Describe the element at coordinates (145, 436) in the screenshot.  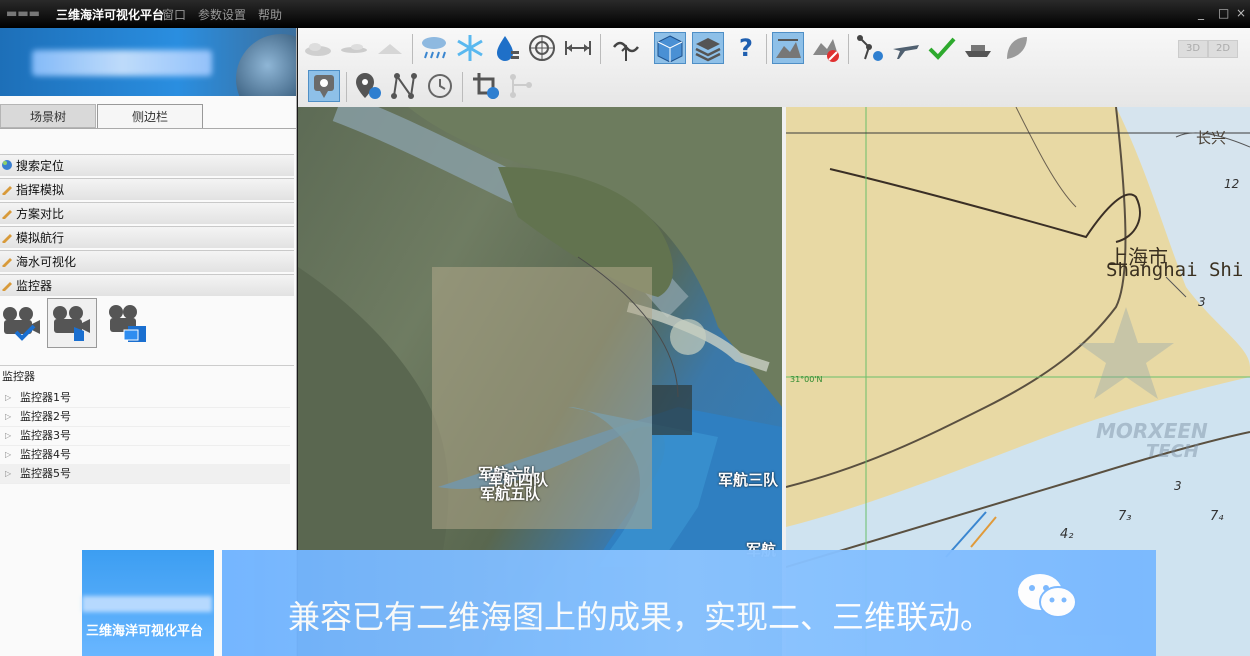
I see `tree-item-monitor-3: ▷ 监控器3号` at that location.